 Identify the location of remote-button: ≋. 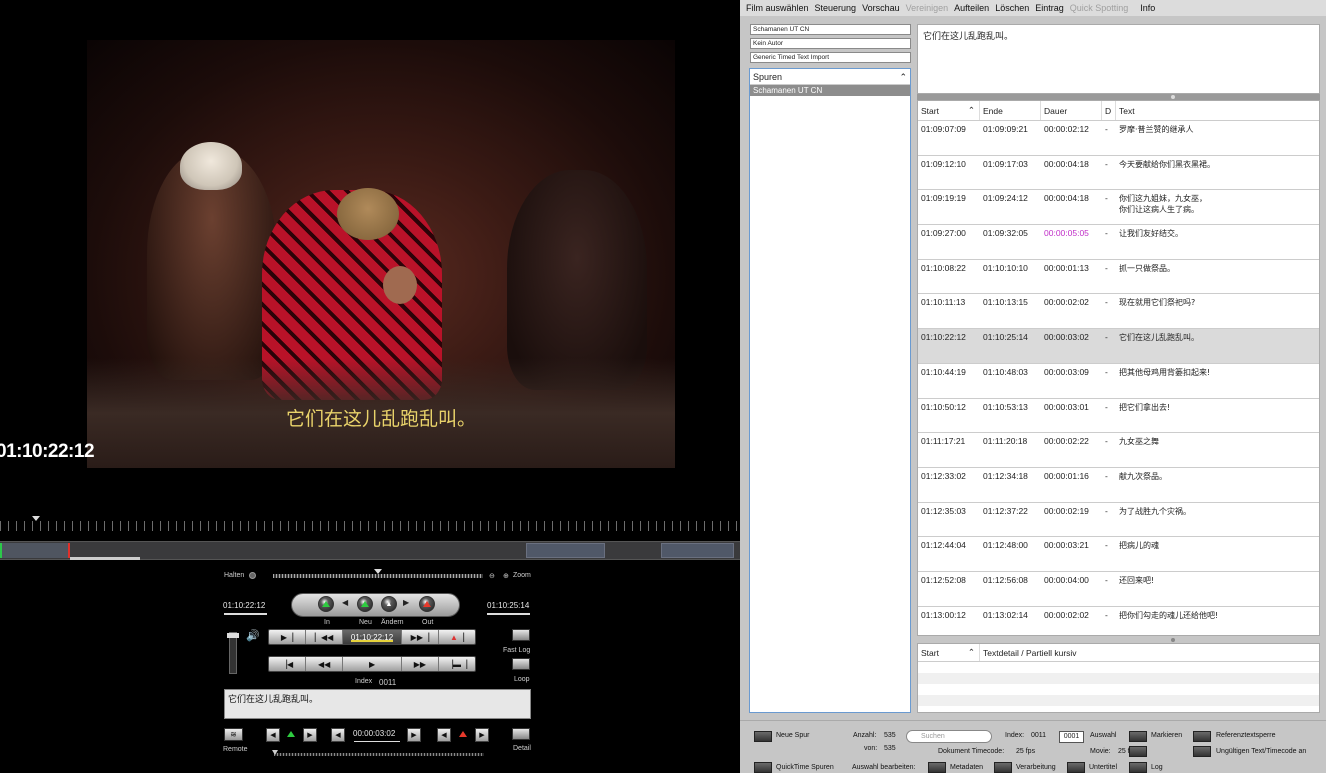
(233, 734).